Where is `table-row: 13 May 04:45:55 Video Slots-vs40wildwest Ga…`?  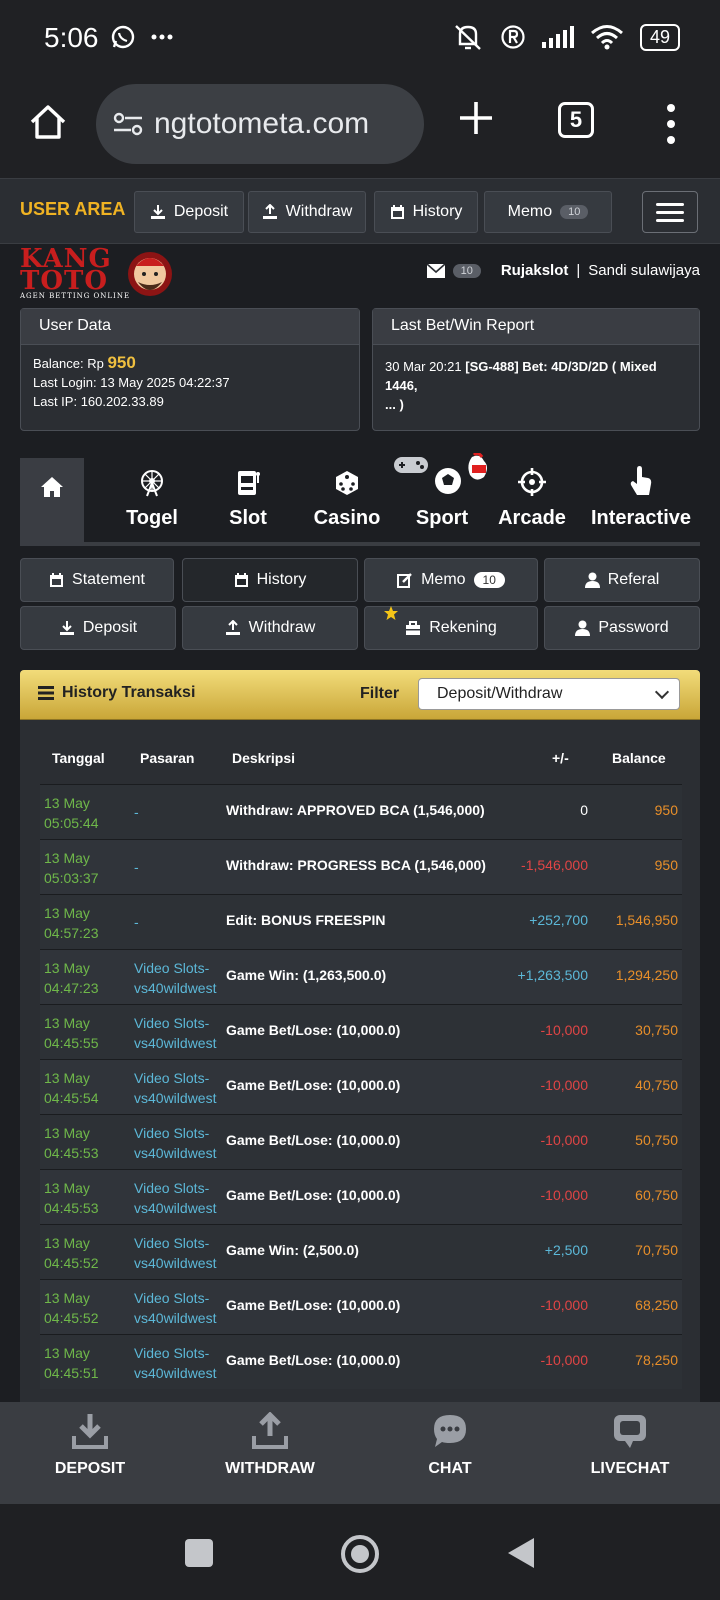 table-row: 13 May 04:45:55 Video Slots-vs40wildwest Ga… is located at coordinates (361, 1031).